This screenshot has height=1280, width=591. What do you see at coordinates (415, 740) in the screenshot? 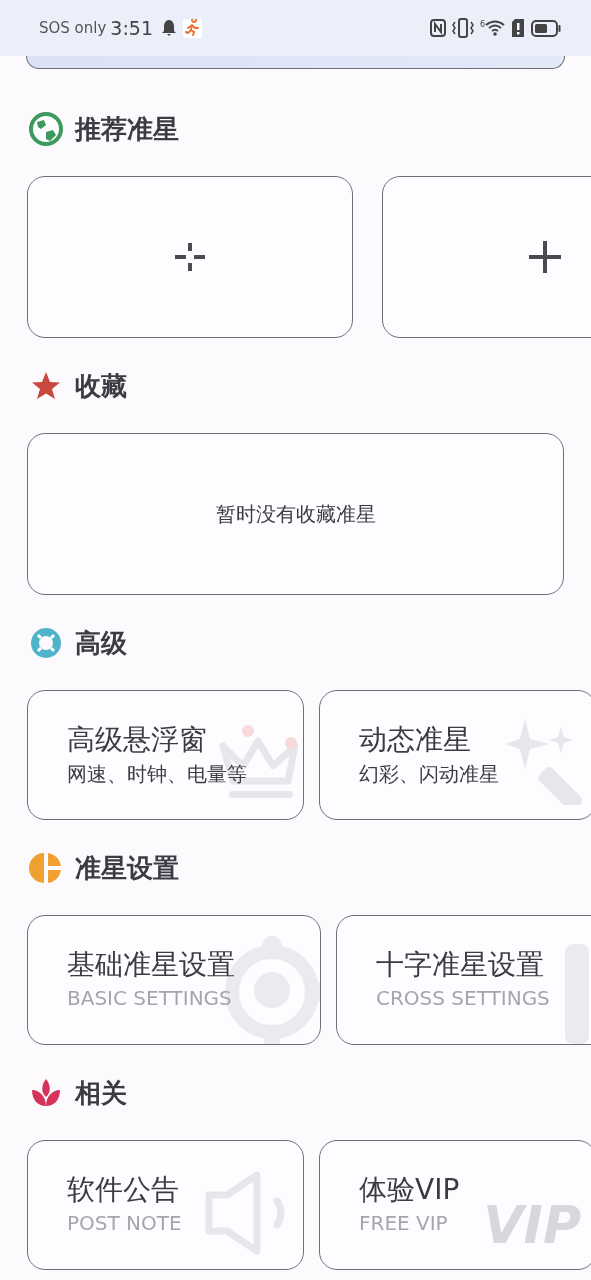
I see `card-title: 动态准星` at bounding box center [415, 740].